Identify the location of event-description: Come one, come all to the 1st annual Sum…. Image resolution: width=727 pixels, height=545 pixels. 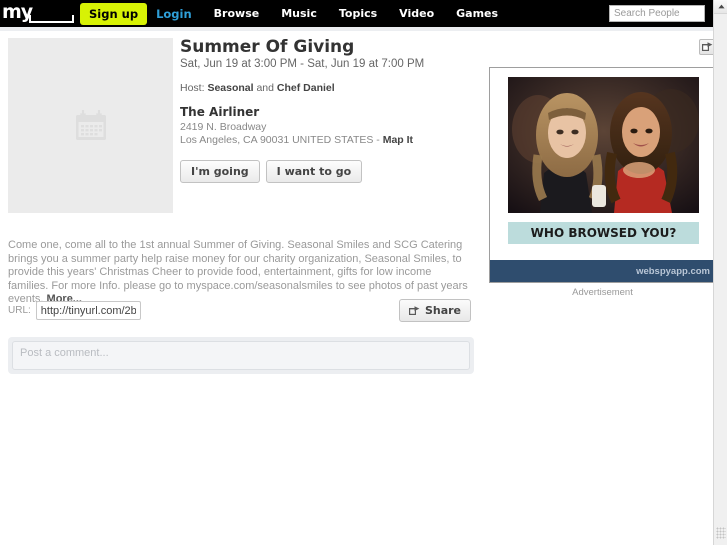
(239, 273).